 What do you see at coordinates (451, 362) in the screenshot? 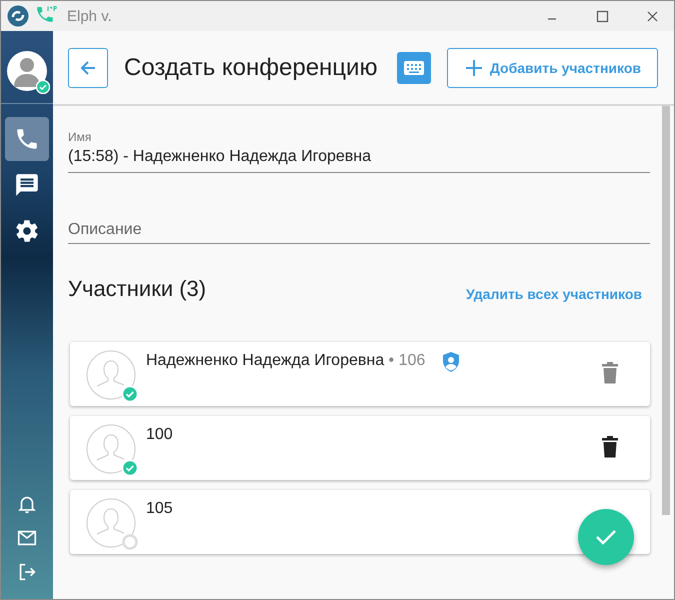
I see `shield-icon` at bounding box center [451, 362].